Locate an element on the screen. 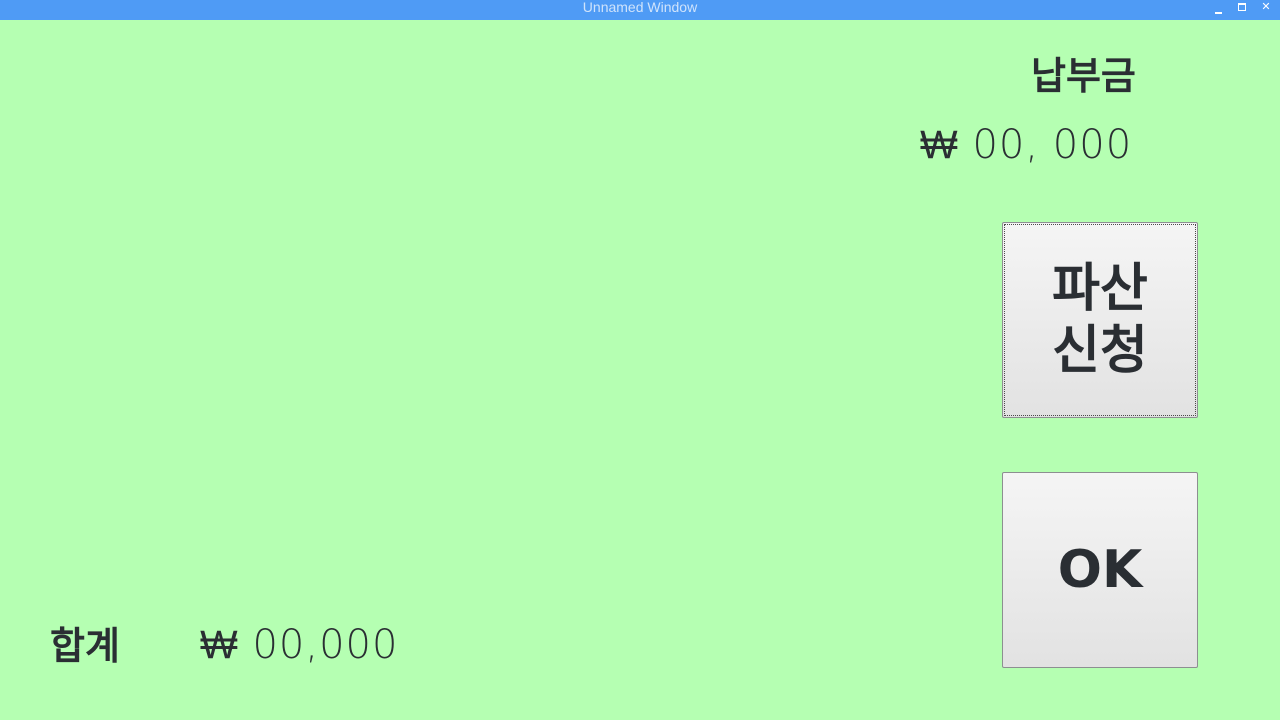  minimize-icon is located at coordinates (1218, 7).